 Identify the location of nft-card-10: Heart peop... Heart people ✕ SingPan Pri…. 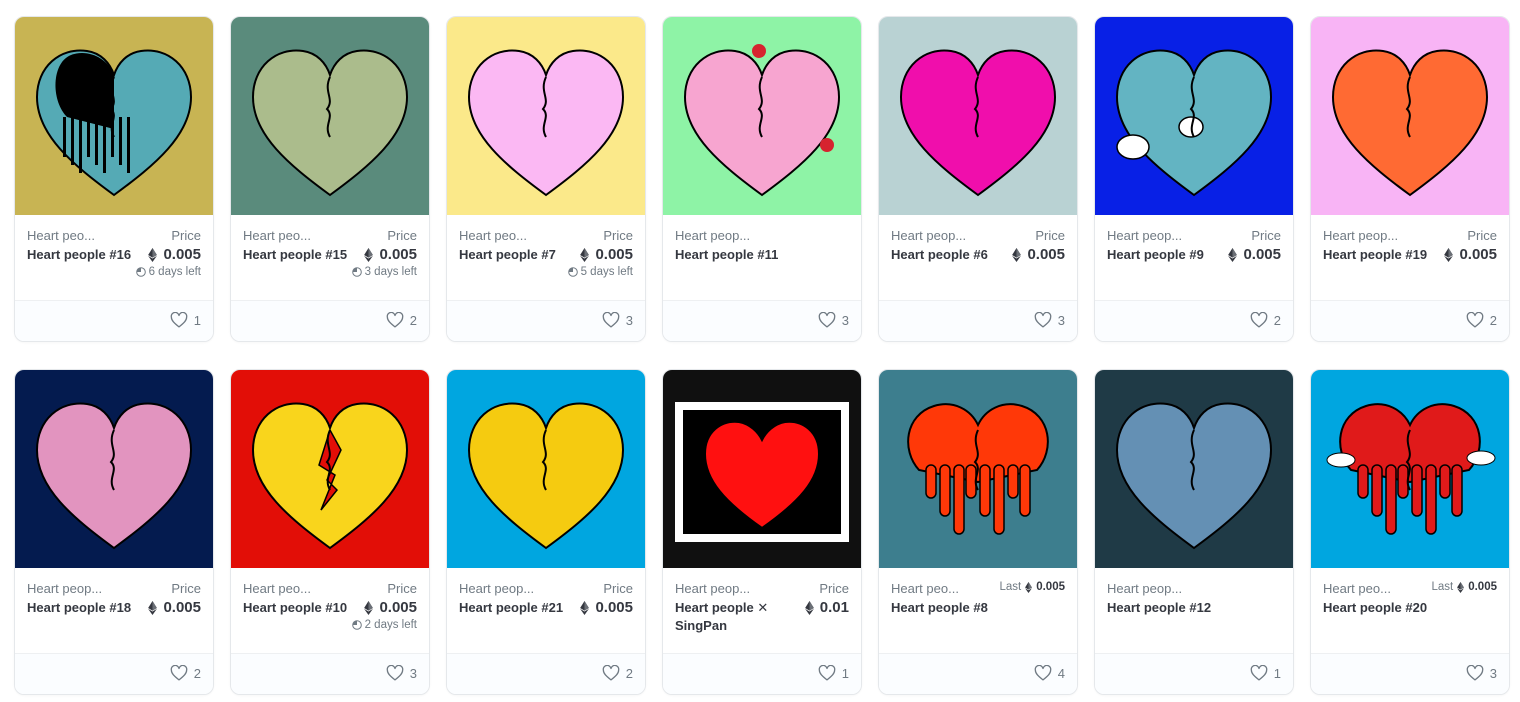
(762, 532).